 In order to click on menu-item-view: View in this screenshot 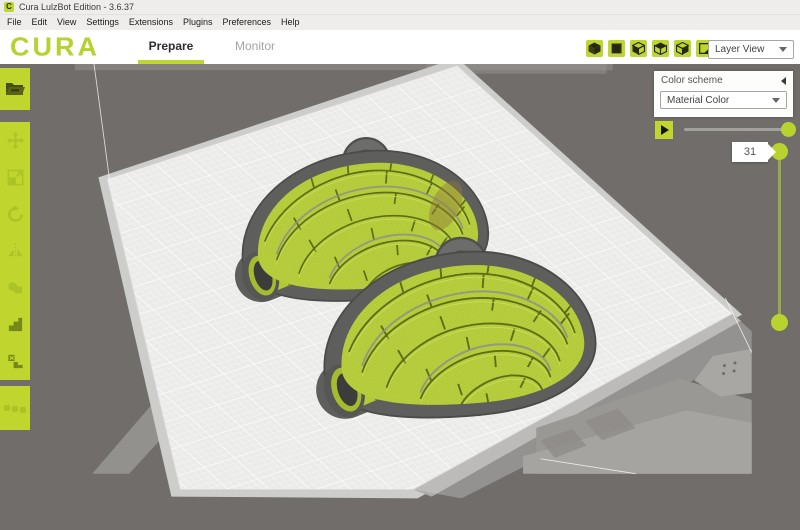, I will do `click(66, 22)`.